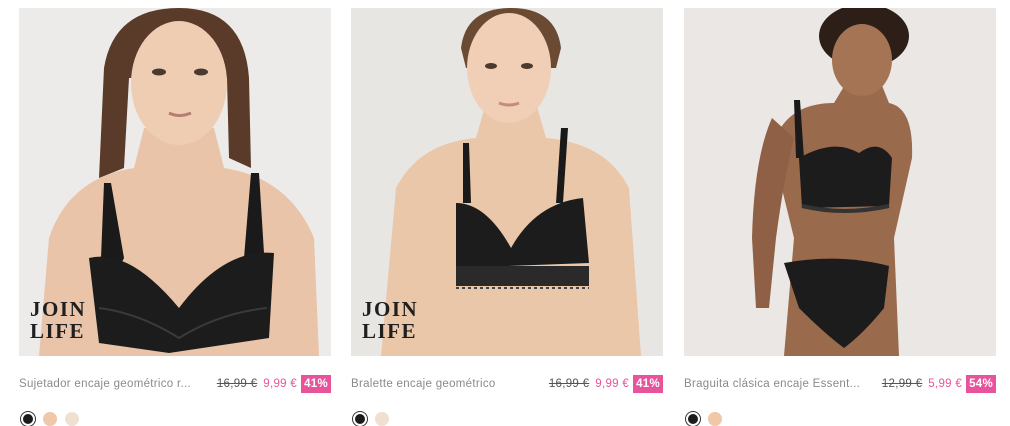 Image resolution: width=1010 pixels, height=426 pixels. I want to click on discount-badge: 54%, so click(981, 384).